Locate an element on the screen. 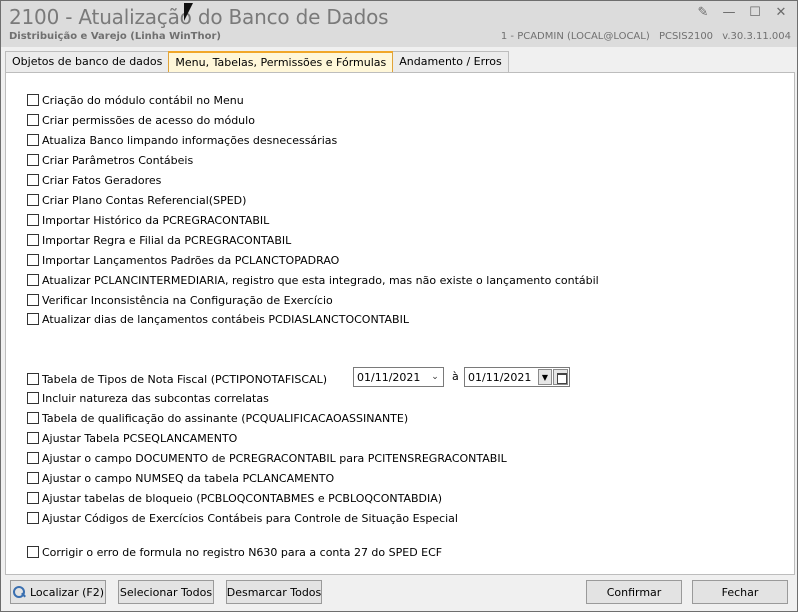 The height and width of the screenshot is (612, 798). start-date-picker: 01/11/2021 ⌄ is located at coordinates (398, 377).